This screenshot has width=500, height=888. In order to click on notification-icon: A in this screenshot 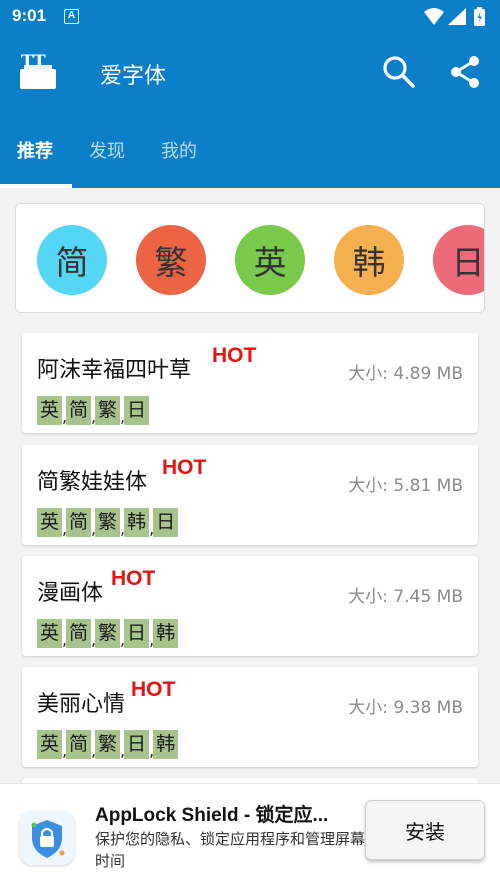, I will do `click(71, 16)`.